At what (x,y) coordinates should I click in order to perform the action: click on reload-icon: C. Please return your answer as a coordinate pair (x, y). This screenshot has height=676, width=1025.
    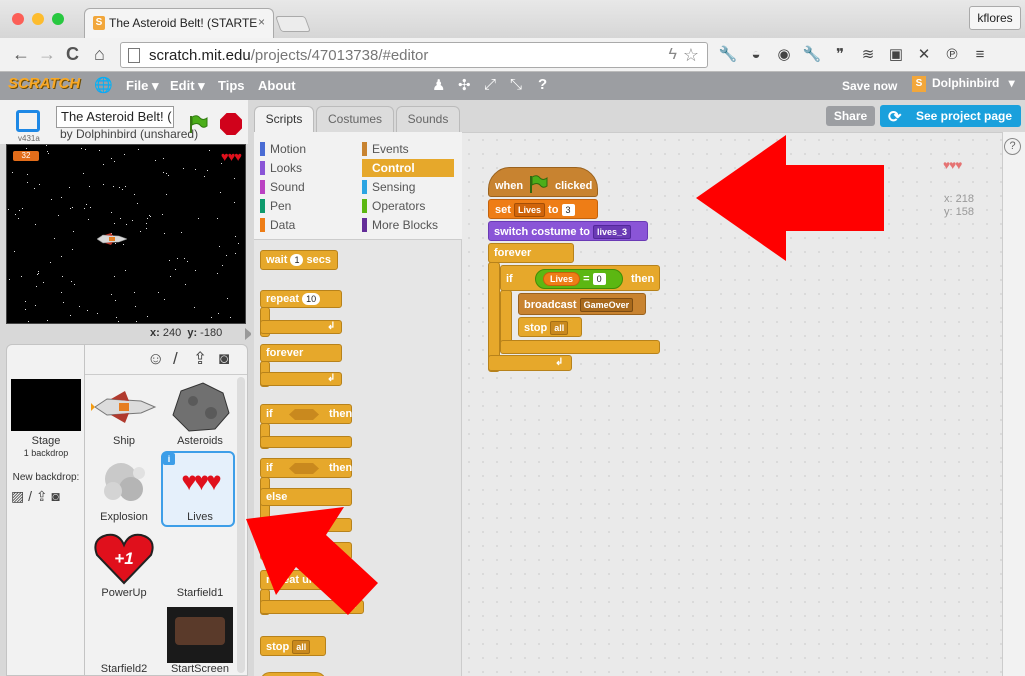
    Looking at the image, I should click on (72, 54).